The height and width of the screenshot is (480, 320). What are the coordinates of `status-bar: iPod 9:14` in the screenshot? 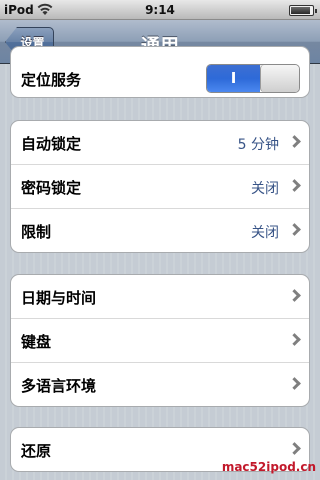 It's located at (160, 10).